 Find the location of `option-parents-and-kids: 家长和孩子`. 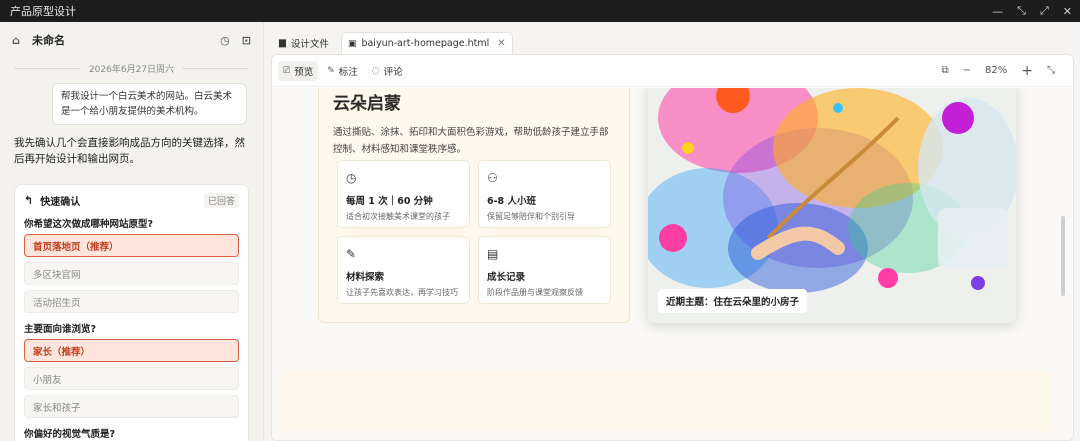

option-parents-and-kids: 家长和孩子 is located at coordinates (131, 406).